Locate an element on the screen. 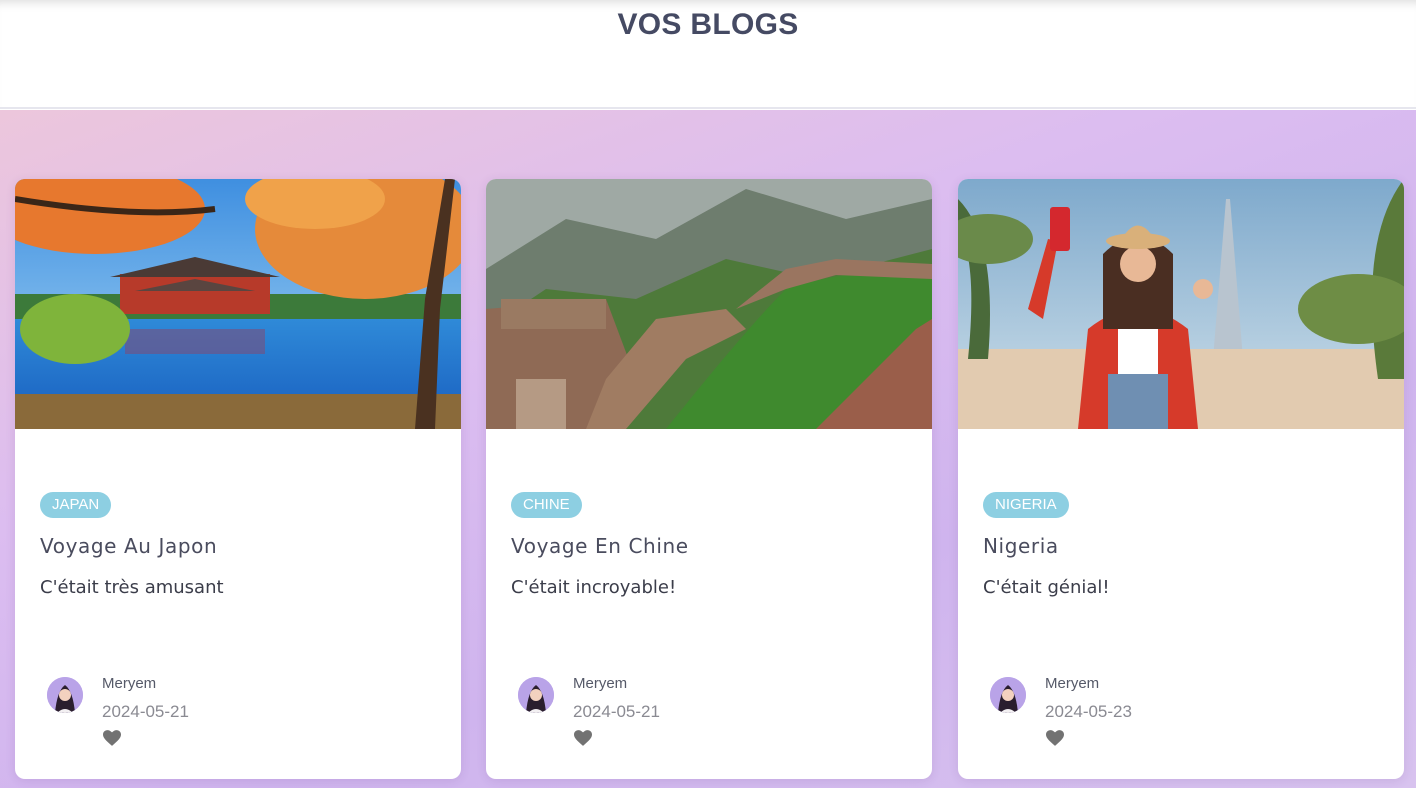 The image size is (1416, 788). post-date: 2024-05-23 is located at coordinates (1088, 711).